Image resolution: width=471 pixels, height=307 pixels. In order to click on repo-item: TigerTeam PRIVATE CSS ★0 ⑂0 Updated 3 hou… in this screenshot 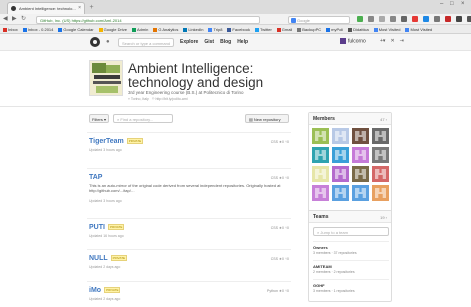, I will do `click(189, 144)`.